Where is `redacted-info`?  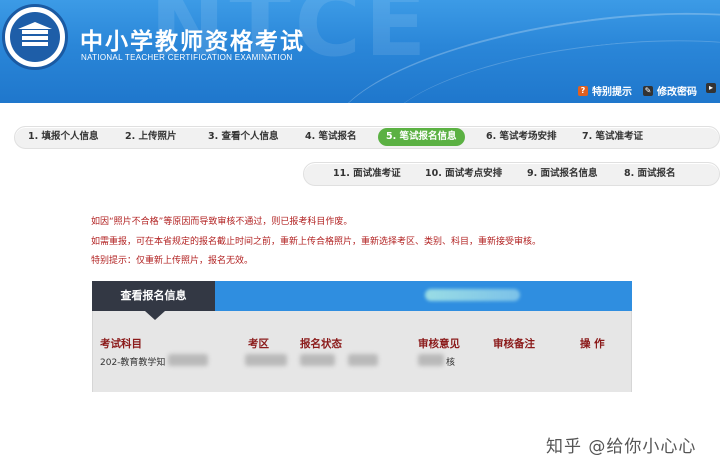
redacted-info is located at coordinates (472, 295).